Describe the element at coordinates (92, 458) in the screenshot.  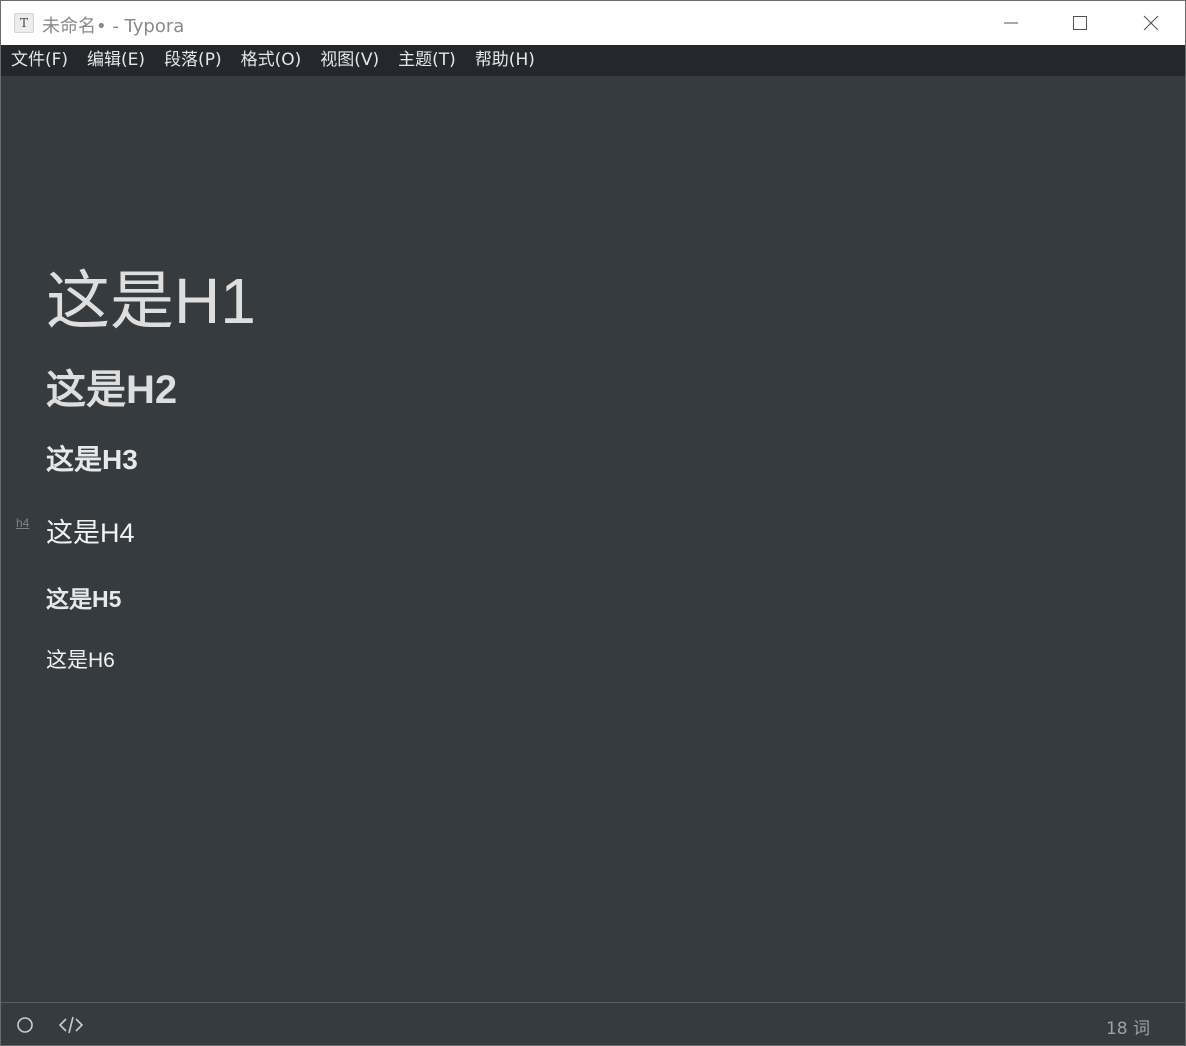
I see `heading-h3: 这是H3` at that location.